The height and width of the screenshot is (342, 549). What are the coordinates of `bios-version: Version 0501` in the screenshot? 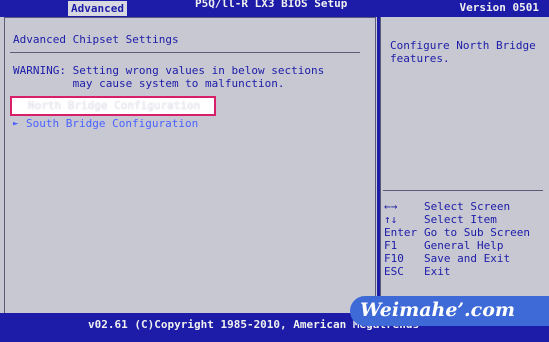 It's located at (499, 7).